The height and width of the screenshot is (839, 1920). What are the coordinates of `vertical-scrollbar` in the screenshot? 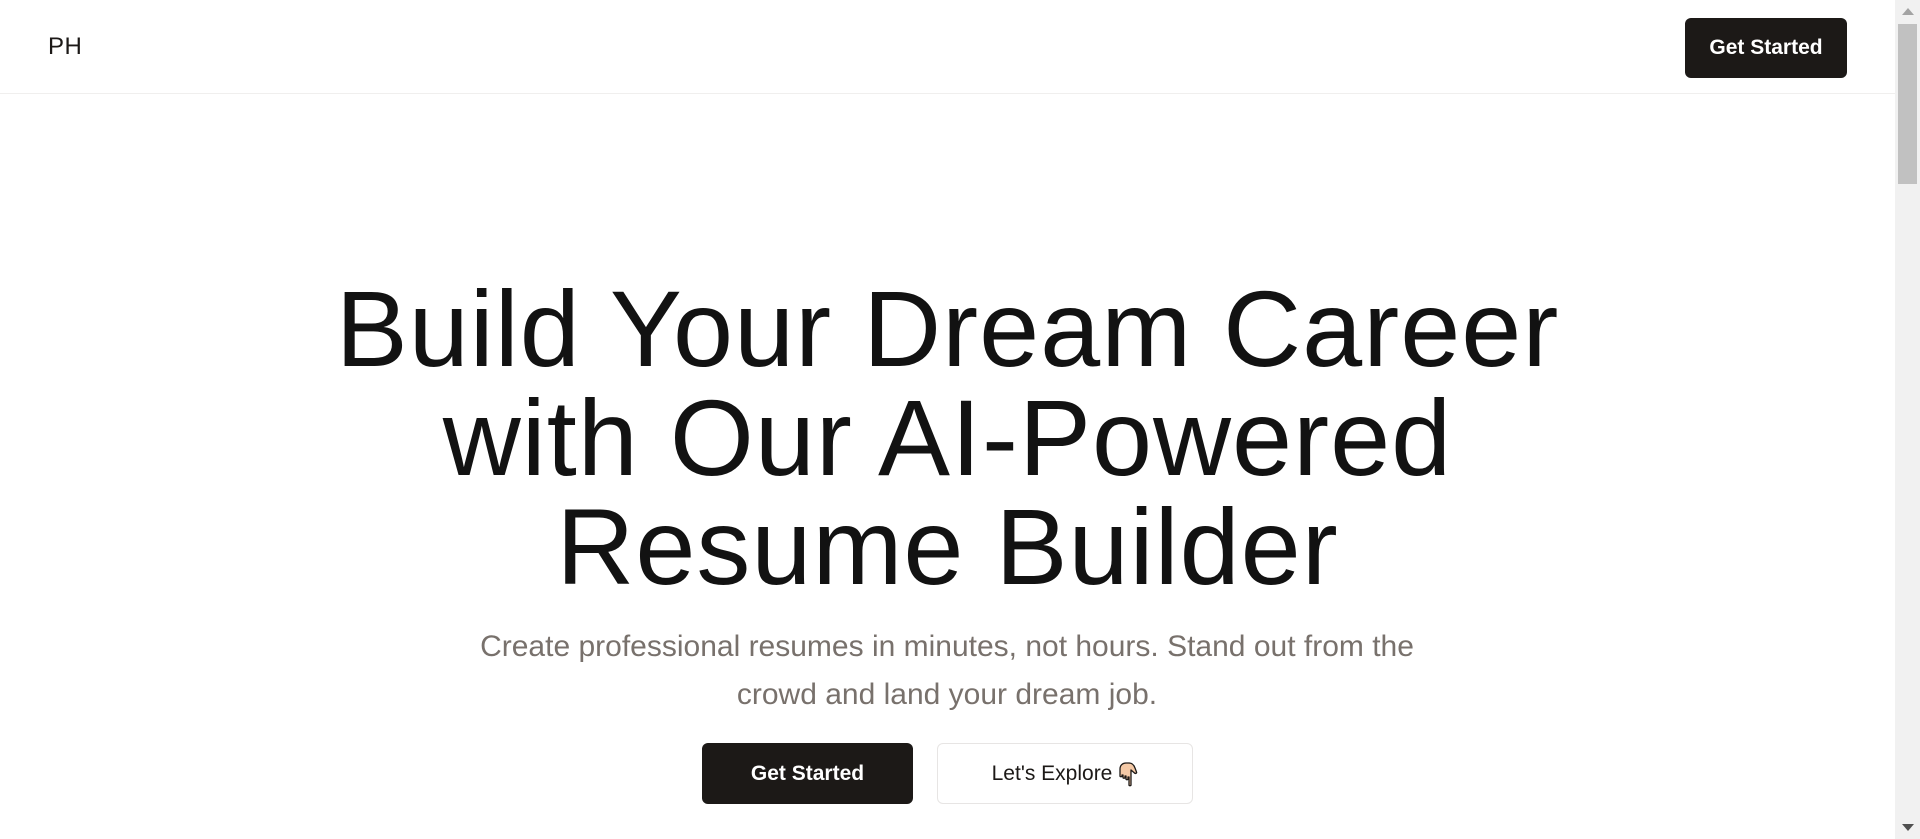 It's located at (1907, 419).